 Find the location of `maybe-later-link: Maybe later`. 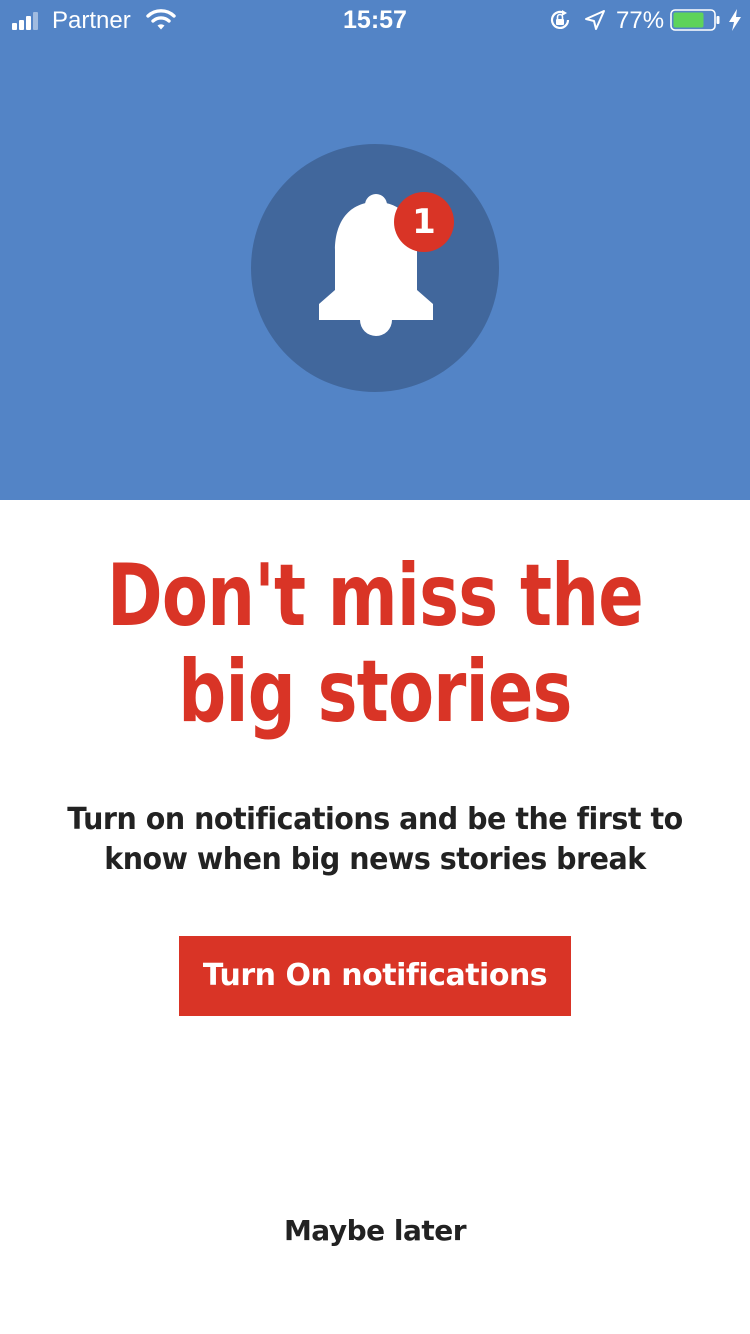

maybe-later-link: Maybe later is located at coordinates (375, 1231).